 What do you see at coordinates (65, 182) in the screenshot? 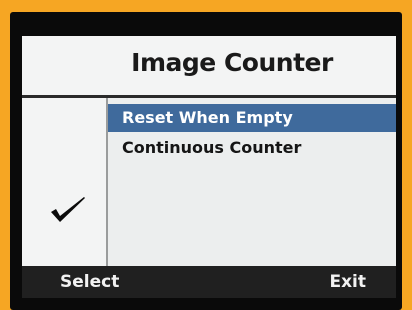
I see `check-column` at bounding box center [65, 182].